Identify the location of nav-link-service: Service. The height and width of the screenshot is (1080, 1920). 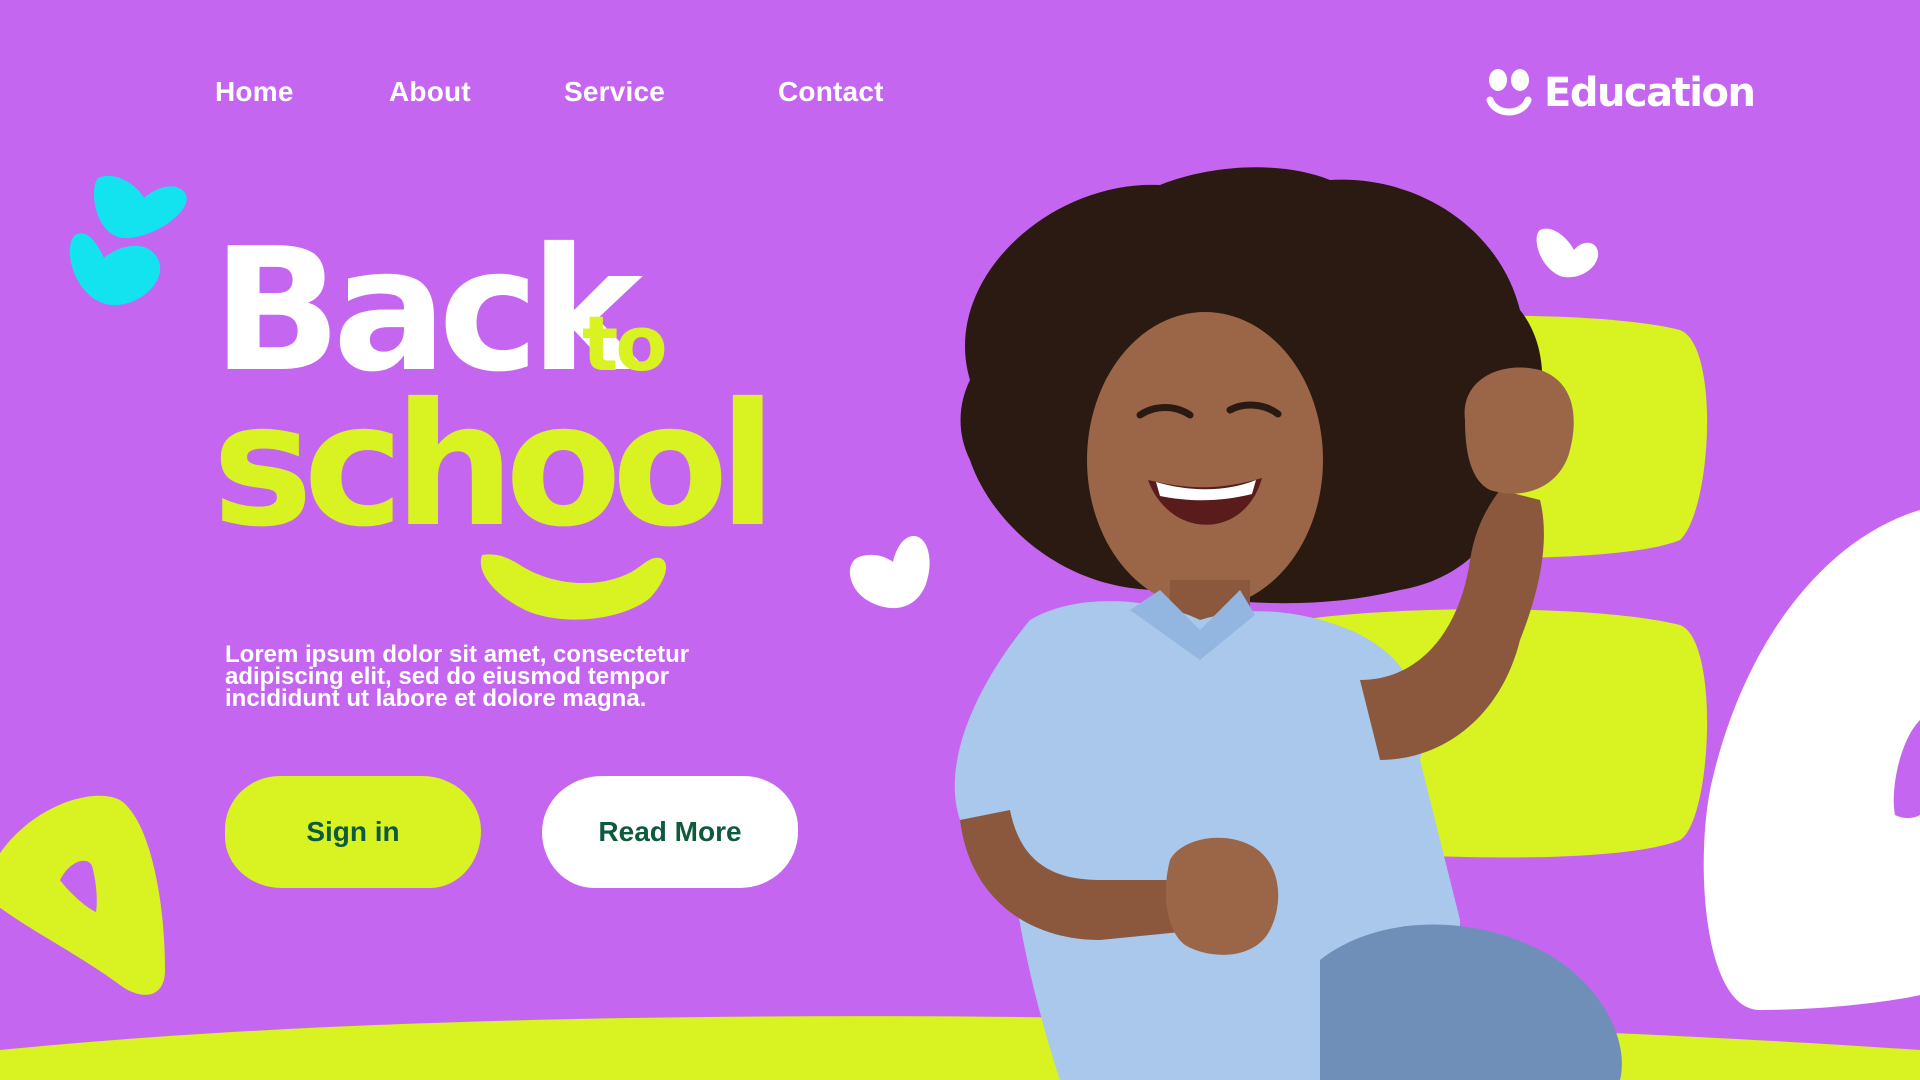
(614, 92).